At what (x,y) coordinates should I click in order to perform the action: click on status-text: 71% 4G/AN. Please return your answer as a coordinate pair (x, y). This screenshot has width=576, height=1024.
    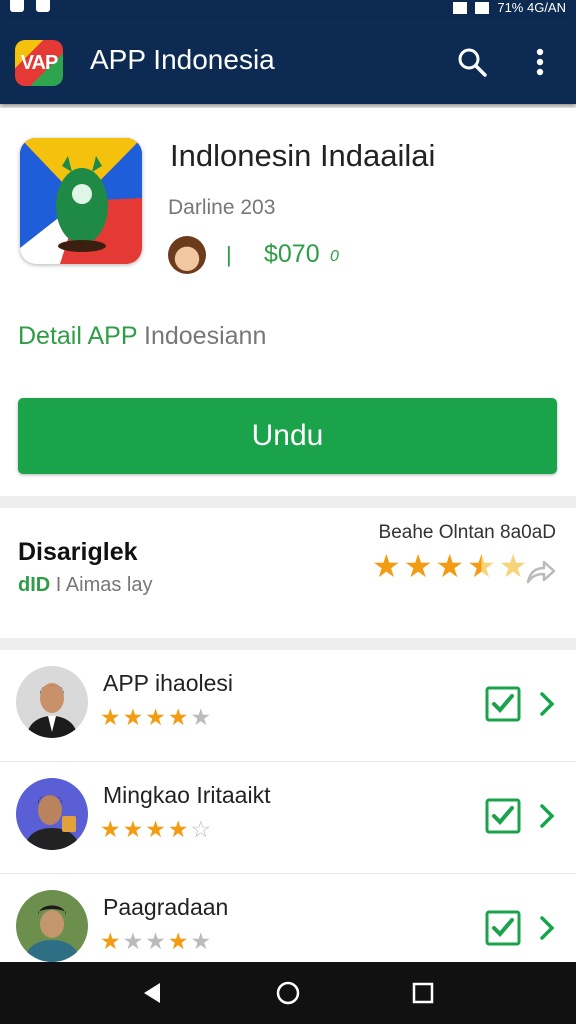
    Looking at the image, I should click on (531, 7).